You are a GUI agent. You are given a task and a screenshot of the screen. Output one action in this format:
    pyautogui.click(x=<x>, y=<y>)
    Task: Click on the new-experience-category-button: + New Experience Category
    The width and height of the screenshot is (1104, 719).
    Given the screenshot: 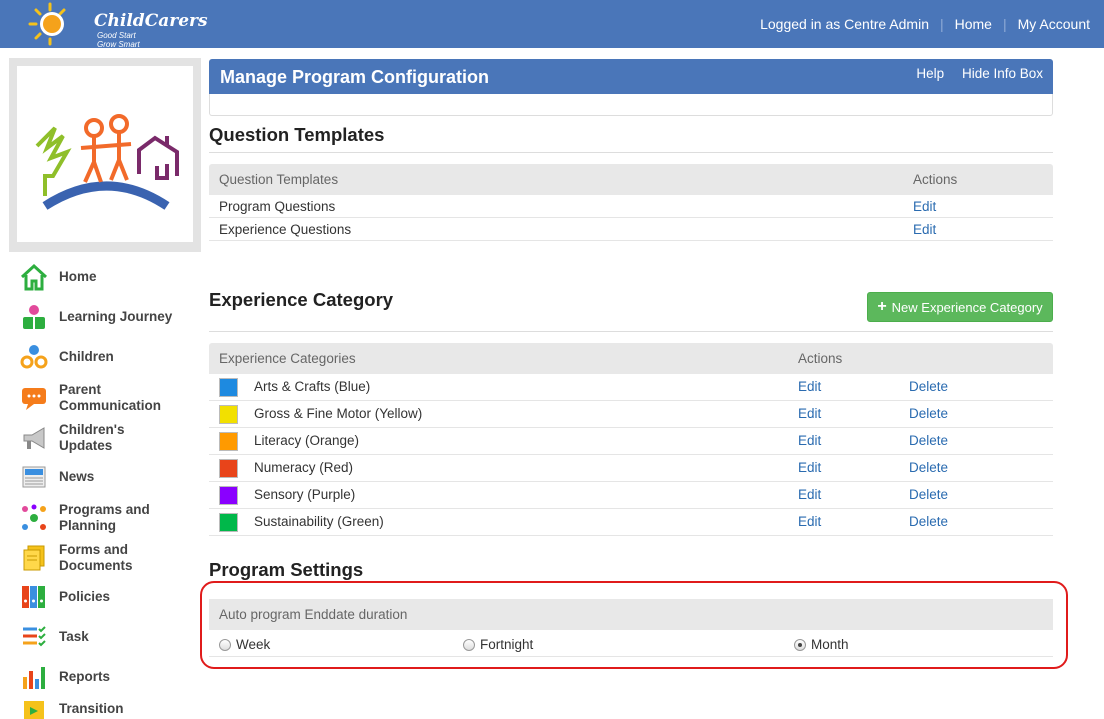 What is the action you would take?
    pyautogui.click(x=960, y=307)
    